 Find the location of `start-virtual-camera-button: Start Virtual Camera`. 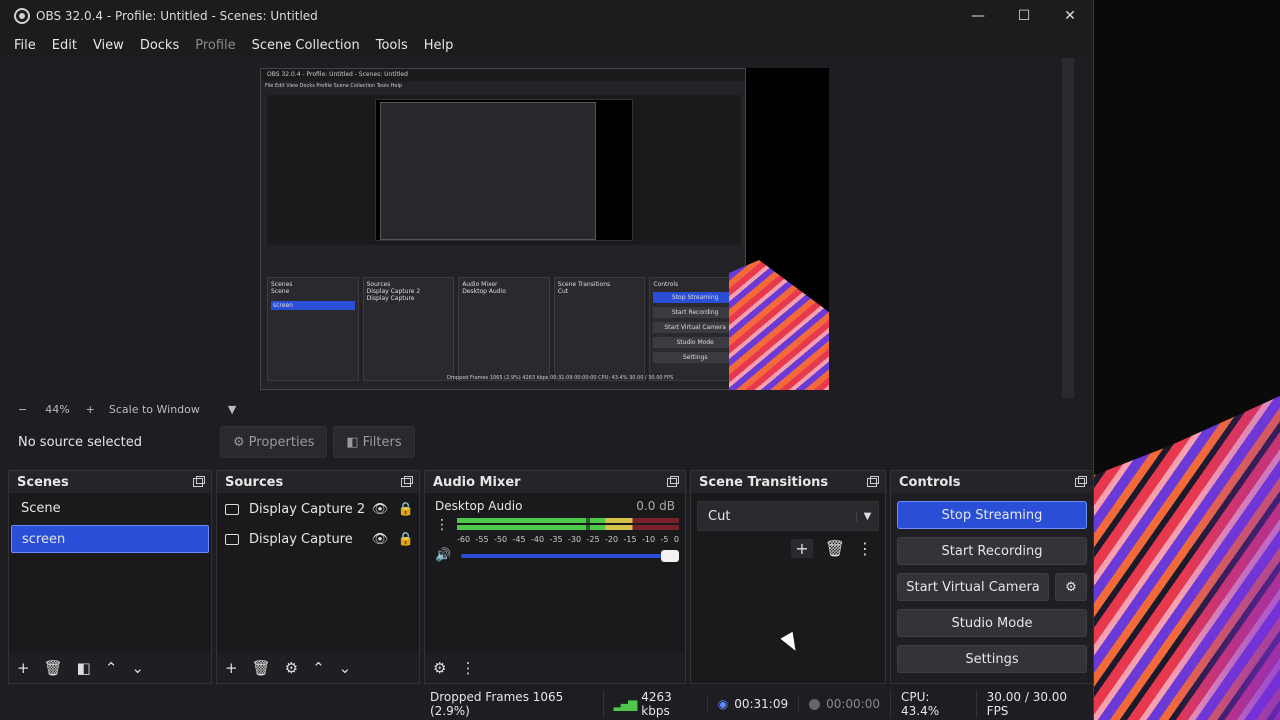

start-virtual-camera-button: Start Virtual Camera is located at coordinates (973, 587).